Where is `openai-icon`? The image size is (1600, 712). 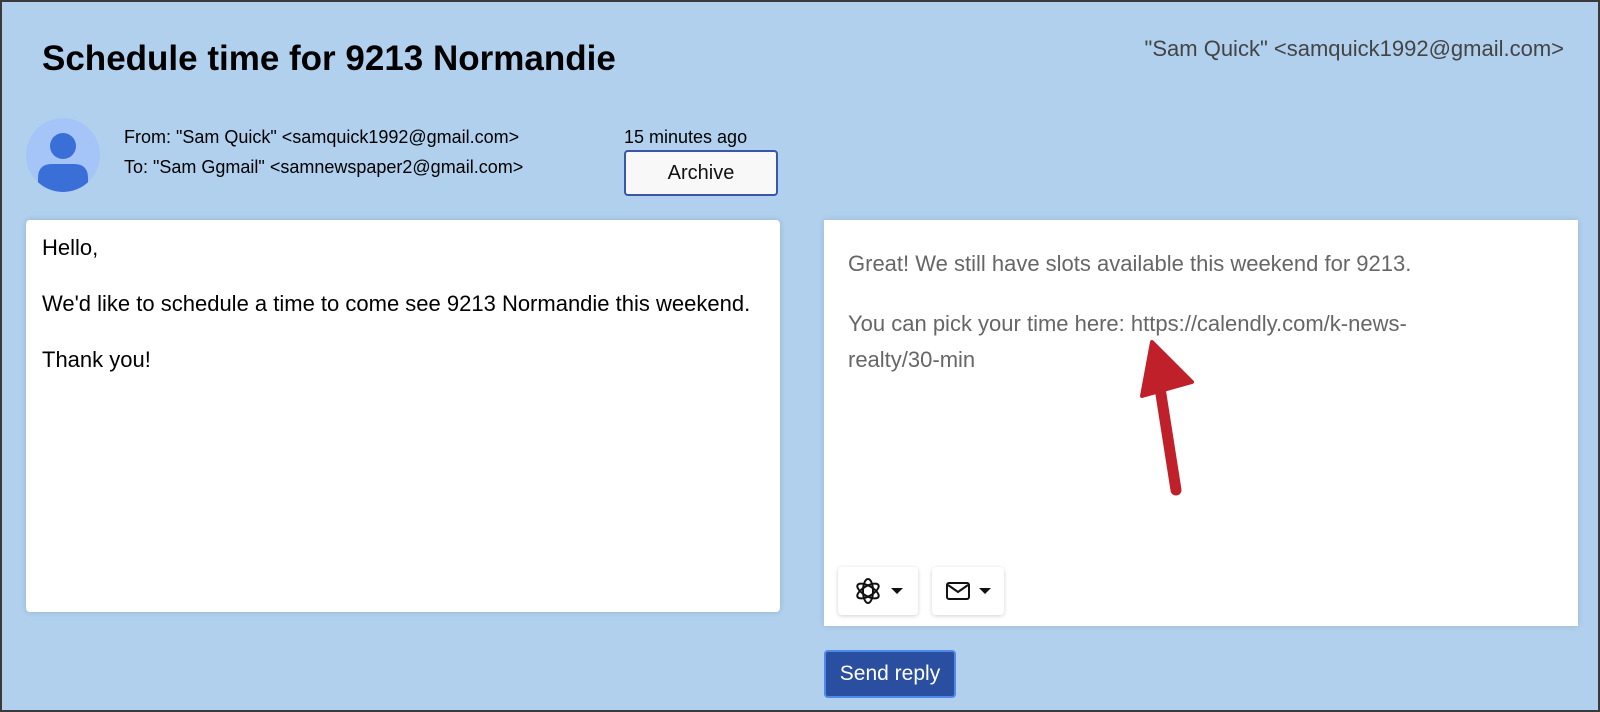 openai-icon is located at coordinates (868, 591).